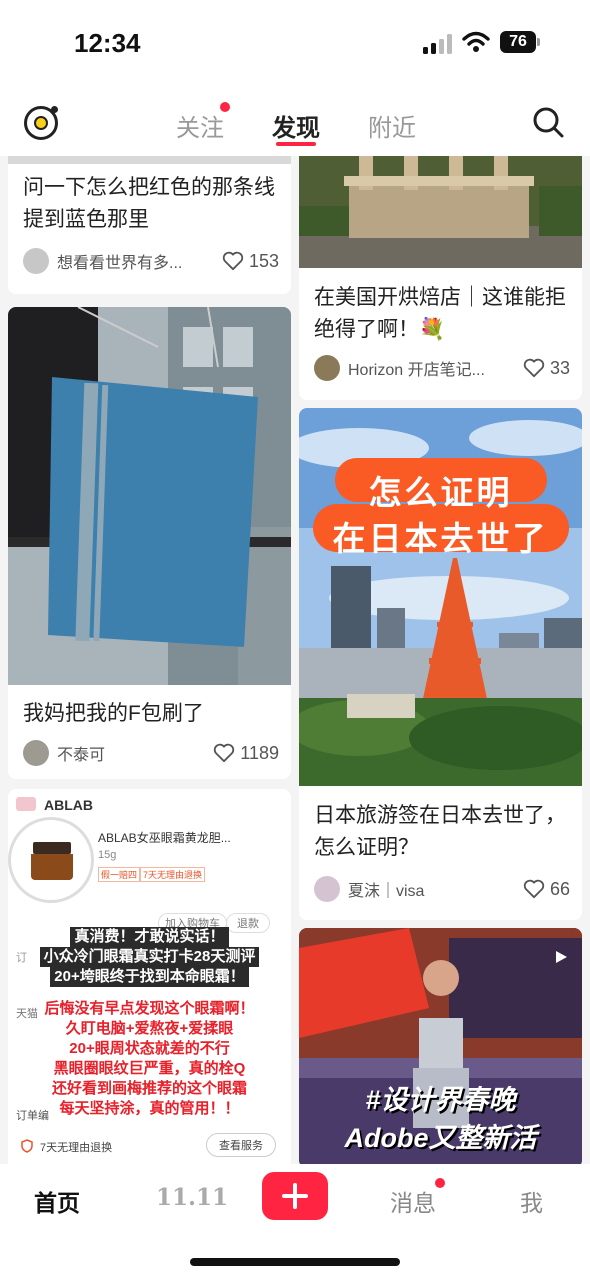  Describe the element at coordinates (561, 957) in the screenshot. I see `video-play-icon` at that location.